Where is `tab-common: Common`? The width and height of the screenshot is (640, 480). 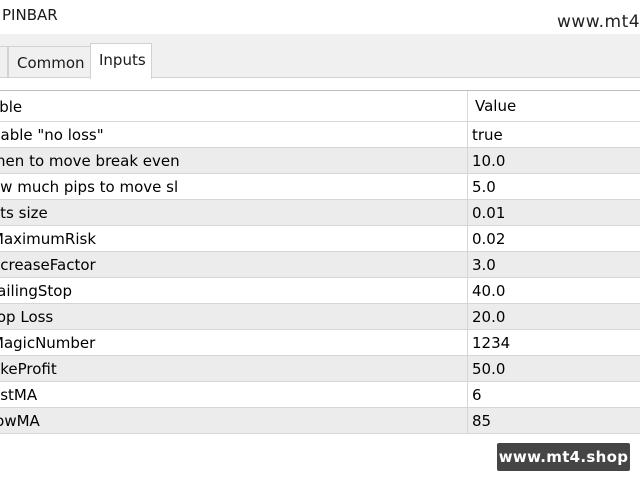 tab-common: Common is located at coordinates (50, 62).